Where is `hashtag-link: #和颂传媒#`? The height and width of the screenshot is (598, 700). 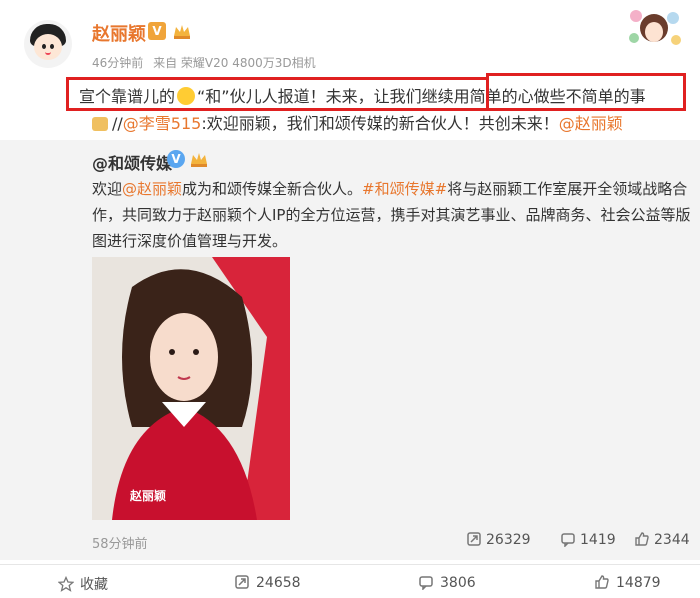
hashtag-link: #和颂传媒# is located at coordinates (404, 189).